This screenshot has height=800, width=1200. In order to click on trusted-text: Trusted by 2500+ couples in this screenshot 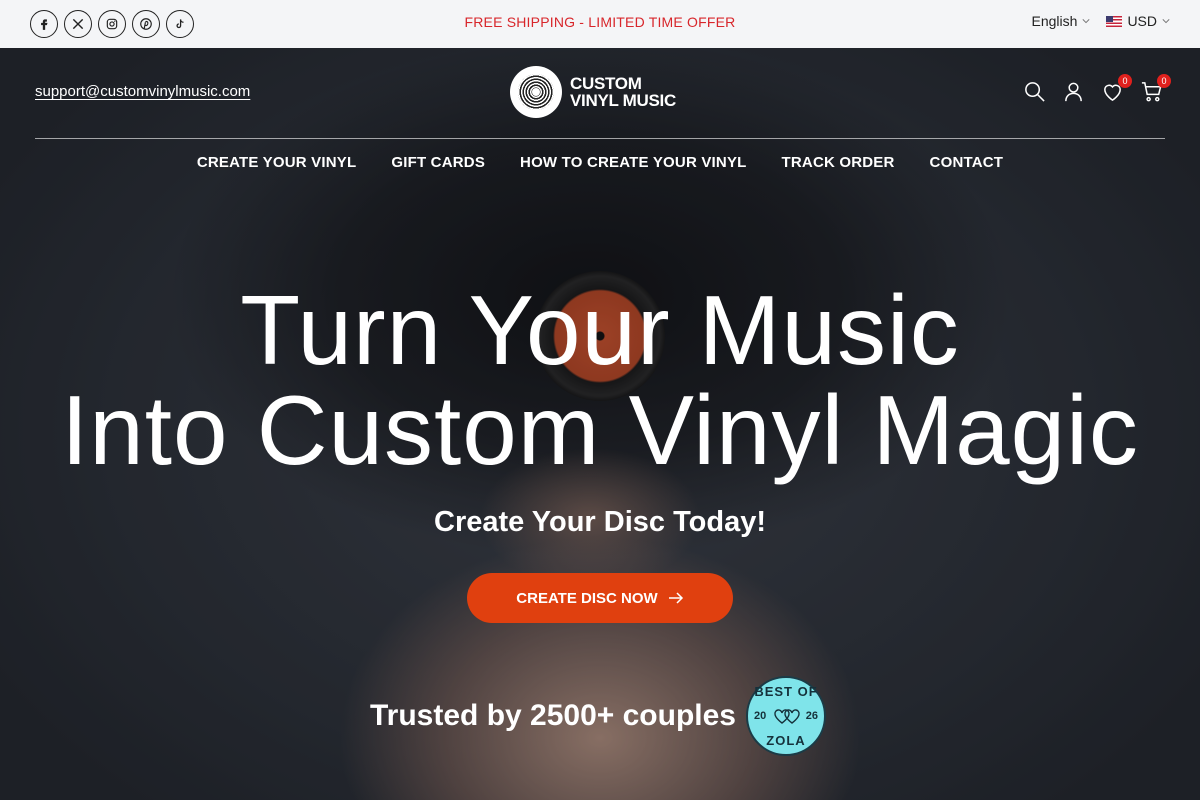, I will do `click(553, 715)`.